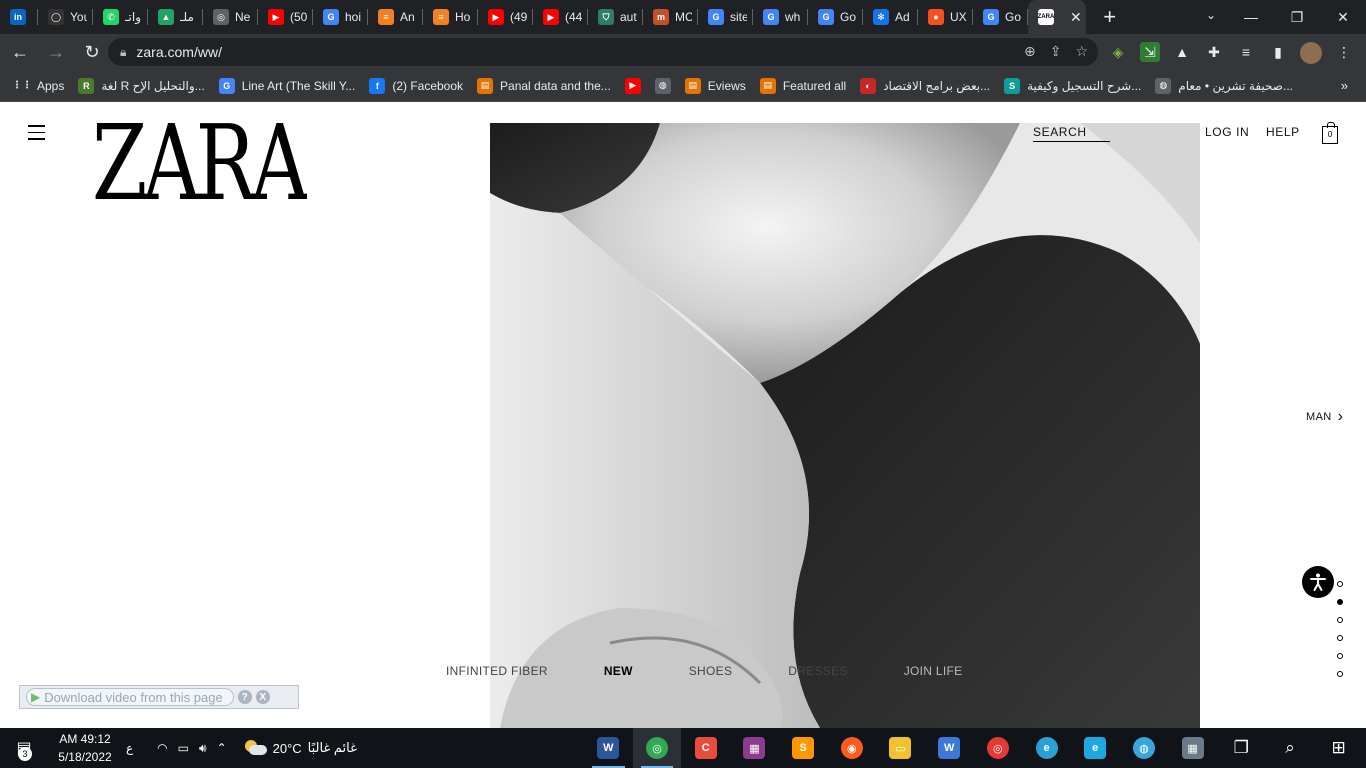 The image size is (1366, 768). Describe the element at coordinates (851, 748) in the screenshot. I see `taskbar-app: ◉` at that location.